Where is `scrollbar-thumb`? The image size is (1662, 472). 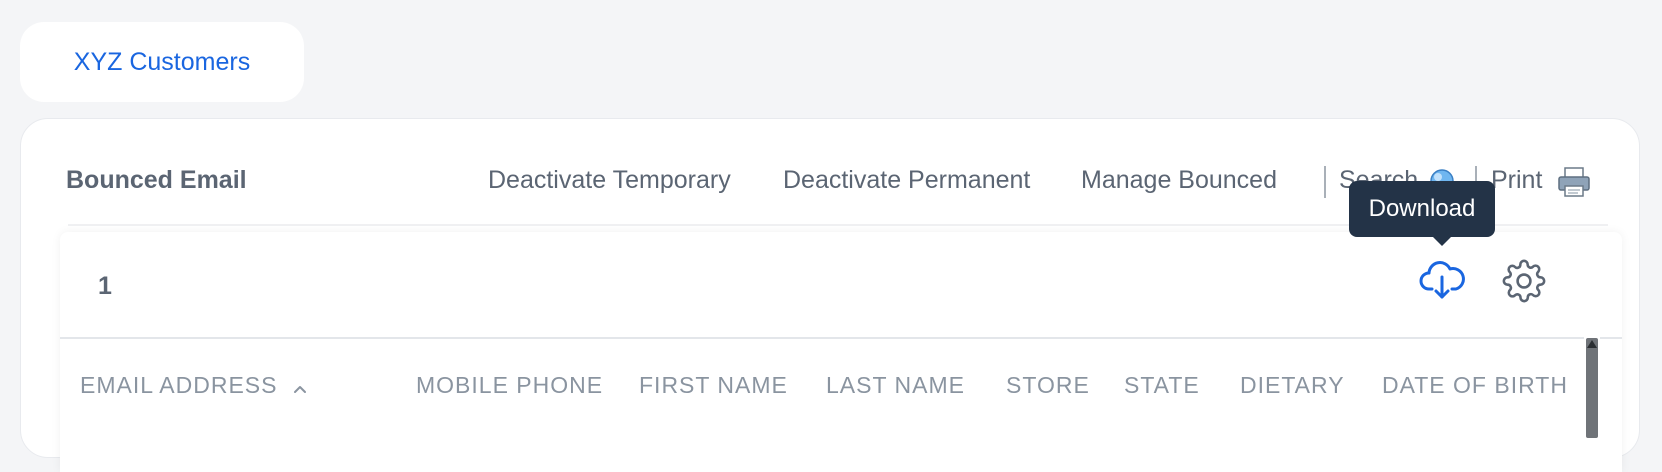 scrollbar-thumb is located at coordinates (1592, 388).